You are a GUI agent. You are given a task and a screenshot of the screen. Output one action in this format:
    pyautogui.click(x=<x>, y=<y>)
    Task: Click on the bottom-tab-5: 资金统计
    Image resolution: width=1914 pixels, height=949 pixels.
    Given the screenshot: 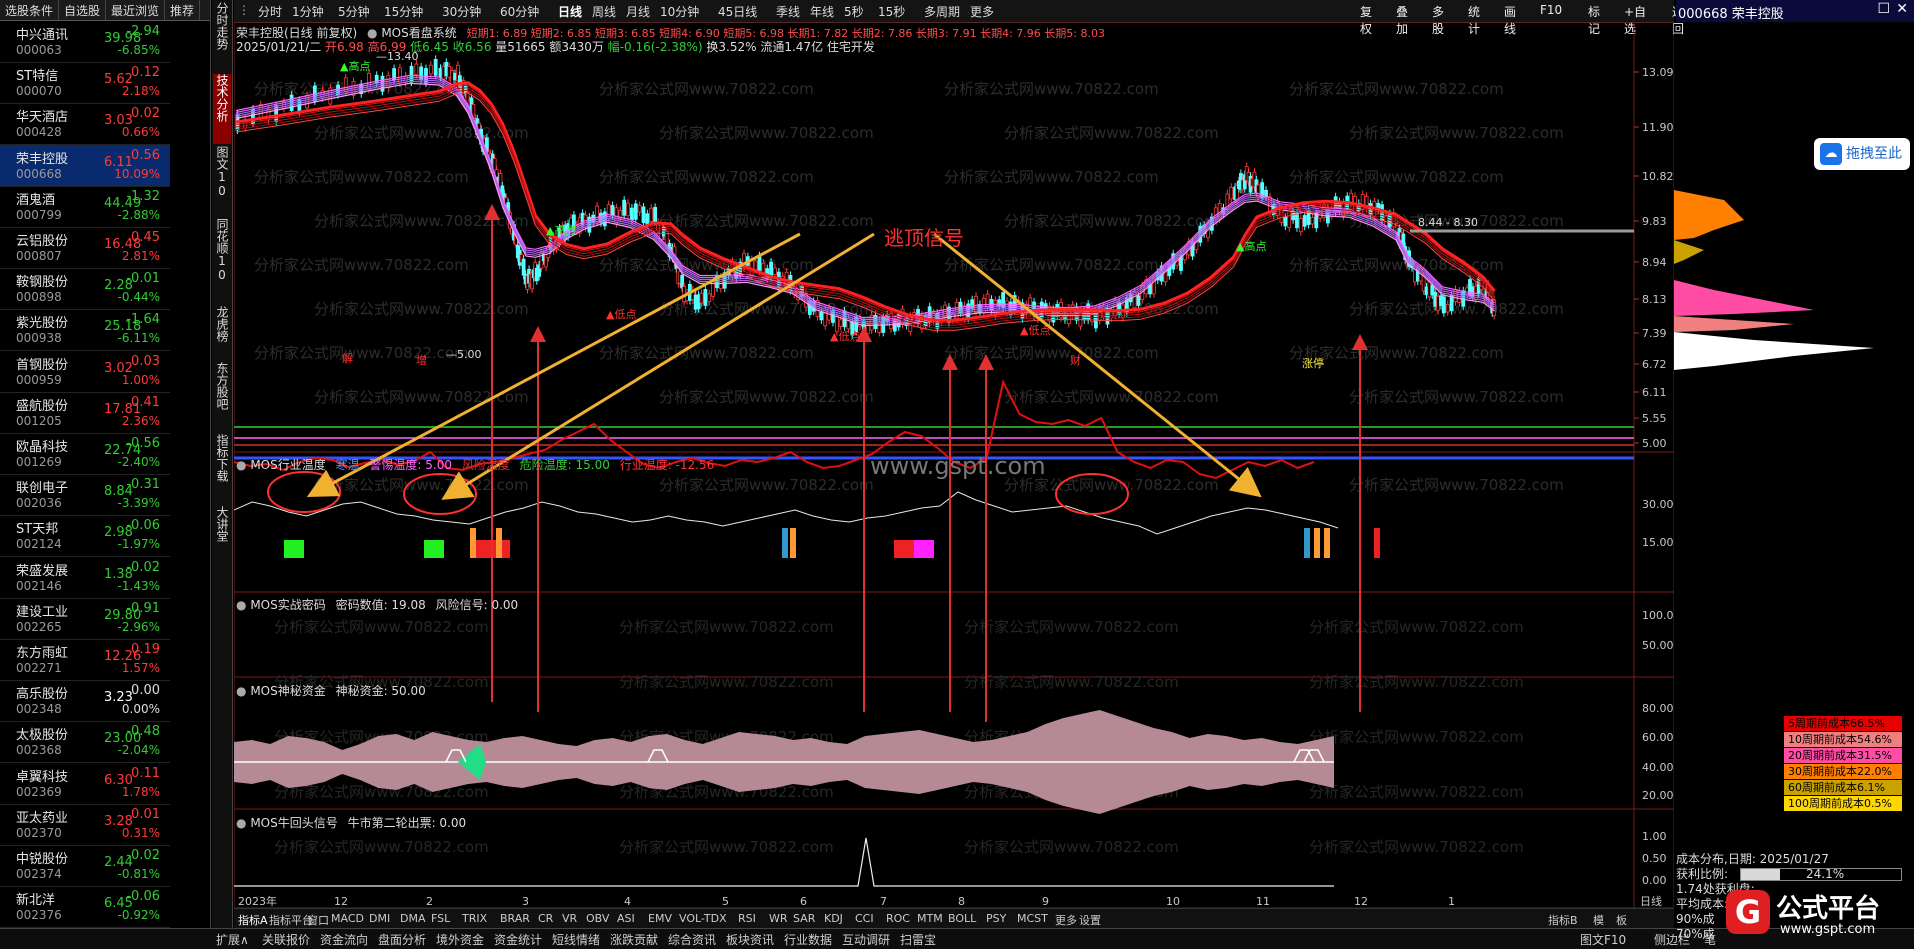 What is the action you would take?
    pyautogui.click(x=518, y=939)
    